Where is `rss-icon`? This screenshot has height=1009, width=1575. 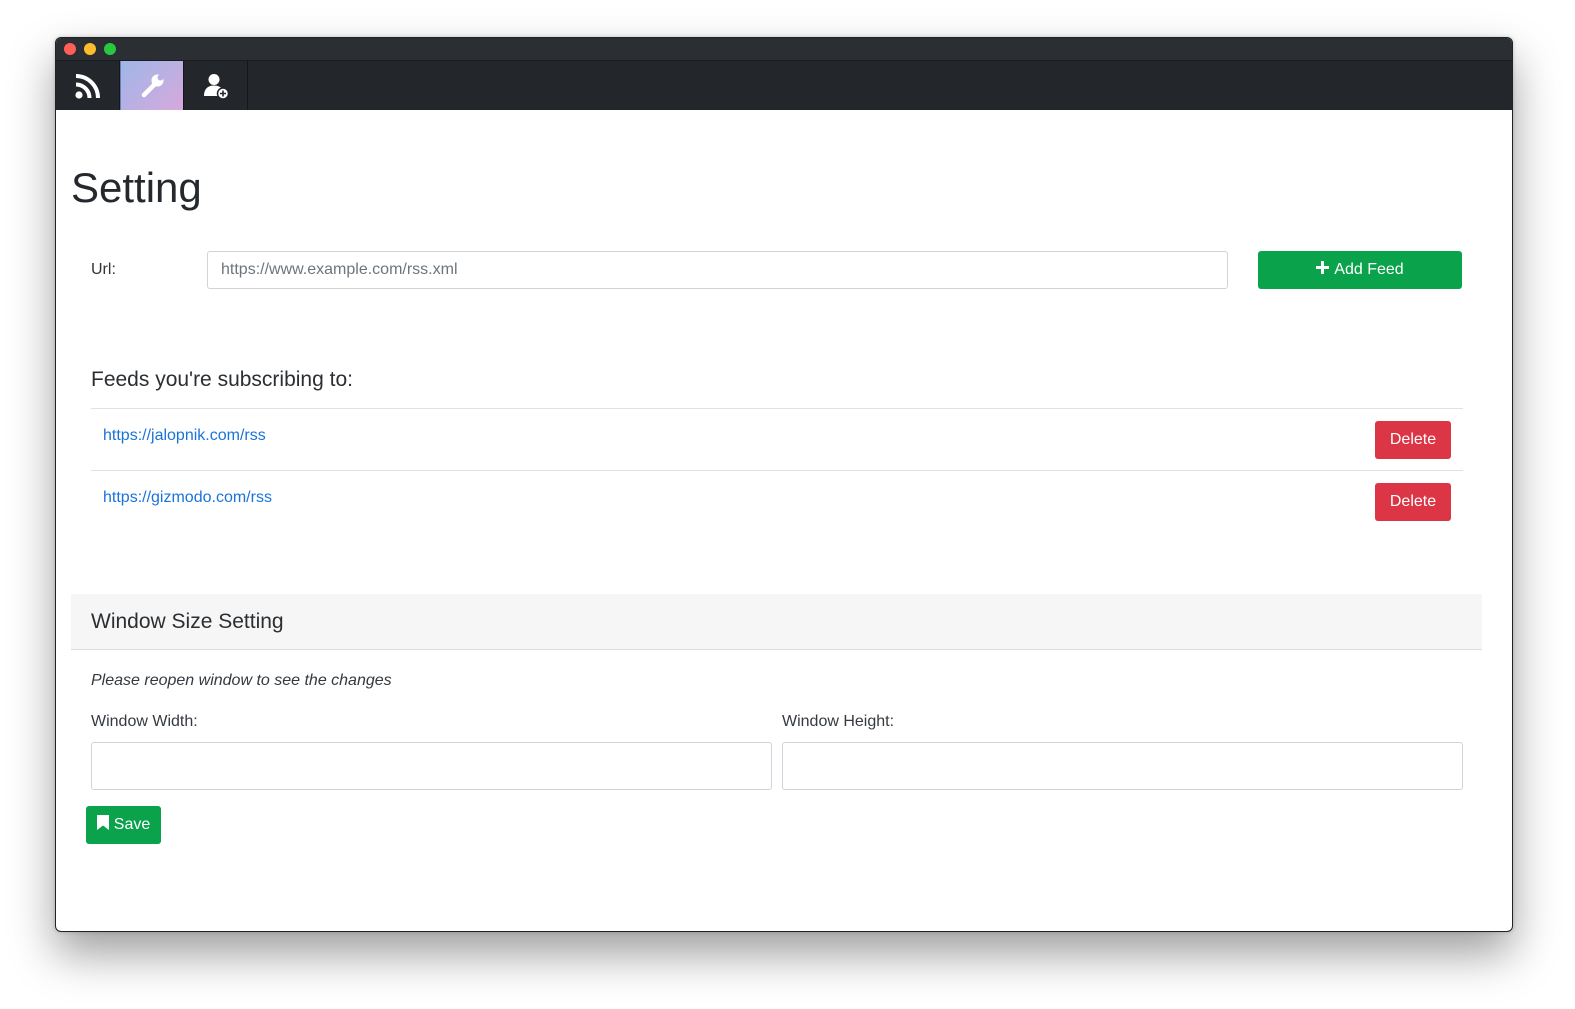
rss-icon is located at coordinates (88, 86).